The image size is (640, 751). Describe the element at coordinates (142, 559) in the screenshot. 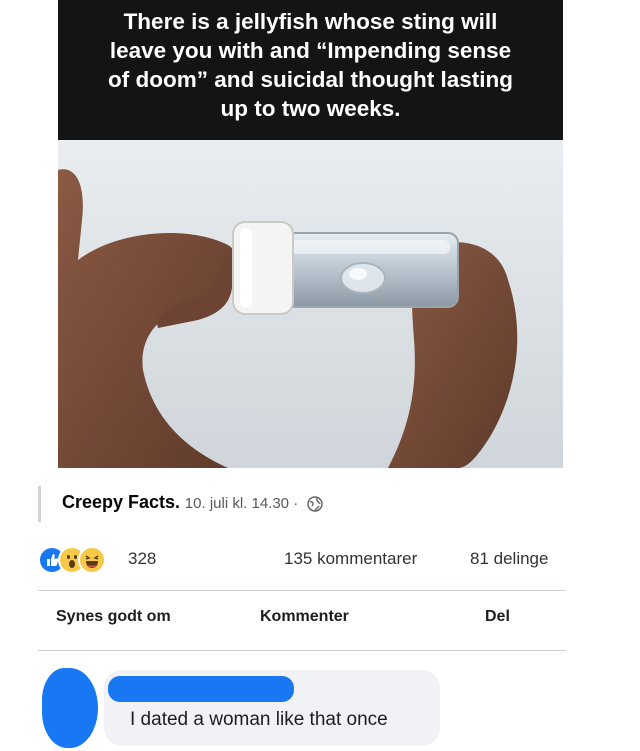

I see `reaction-count: 328` at that location.